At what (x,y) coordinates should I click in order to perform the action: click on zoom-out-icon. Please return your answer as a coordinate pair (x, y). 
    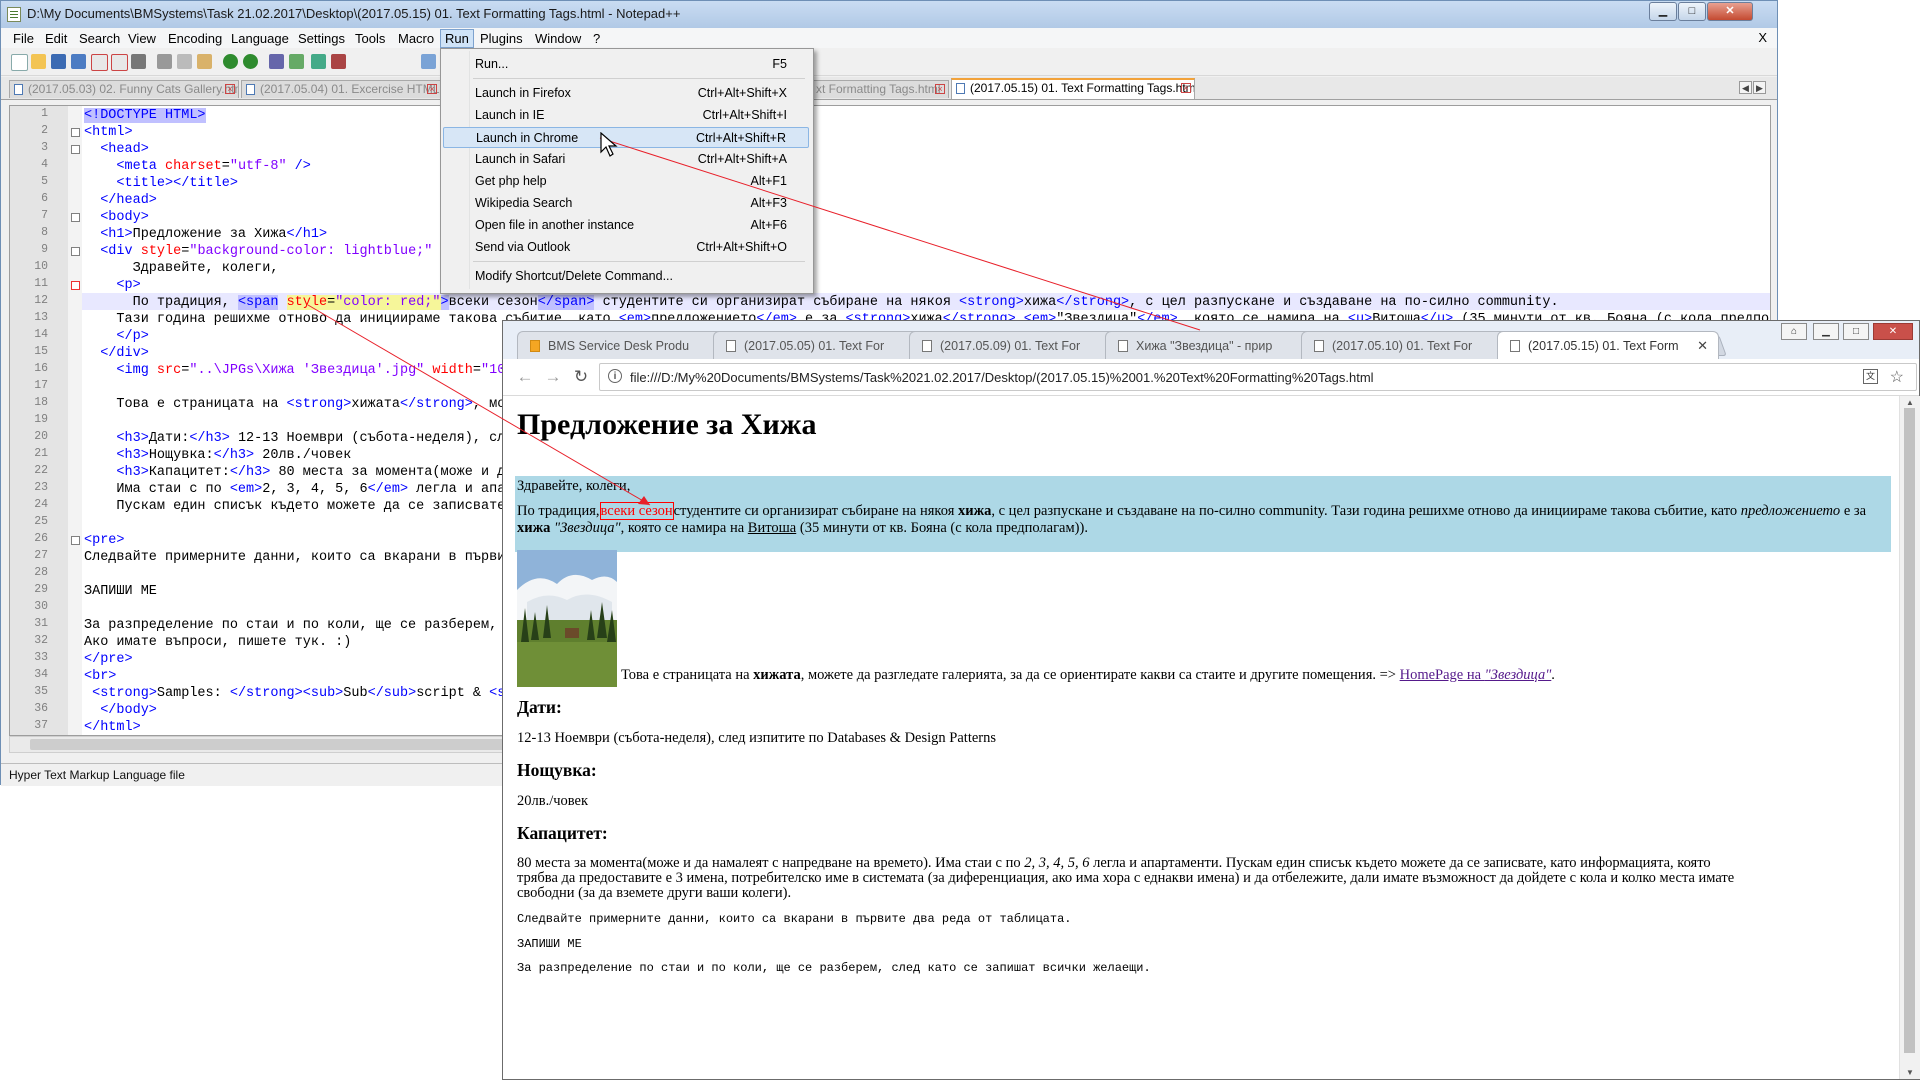
    Looking at the image, I should click on (338, 61).